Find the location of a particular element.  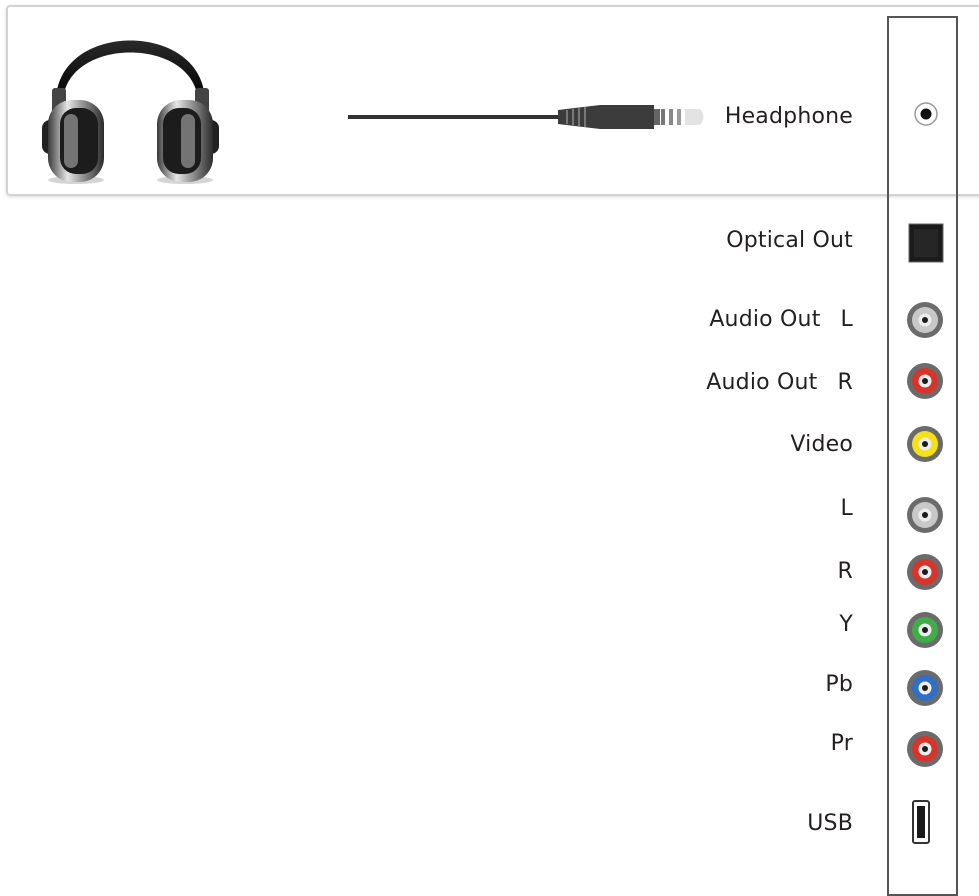

headphone-label: Headphone is located at coordinates (788, 116).